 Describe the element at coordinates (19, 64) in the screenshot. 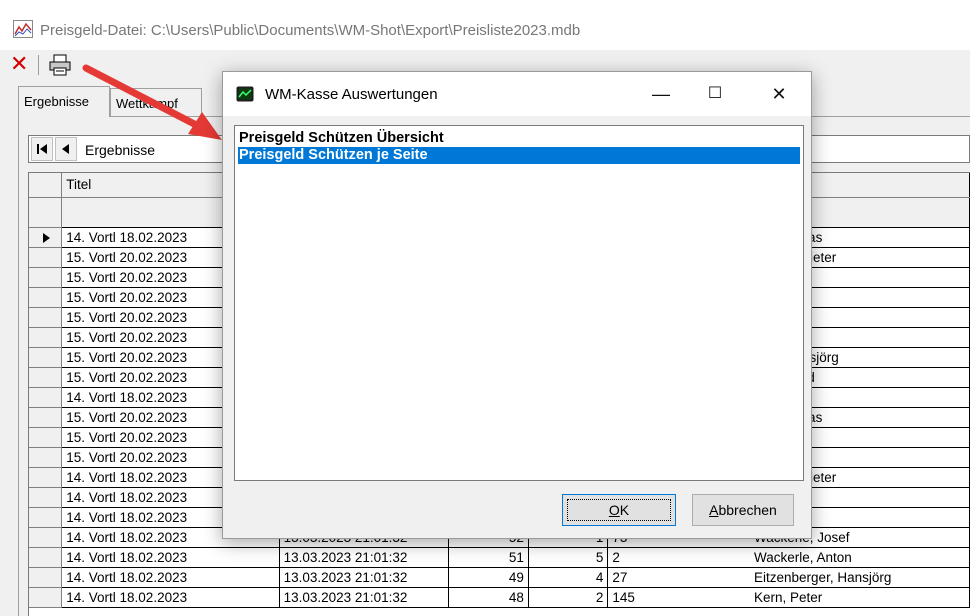

I see `close-icon: ✕` at that location.